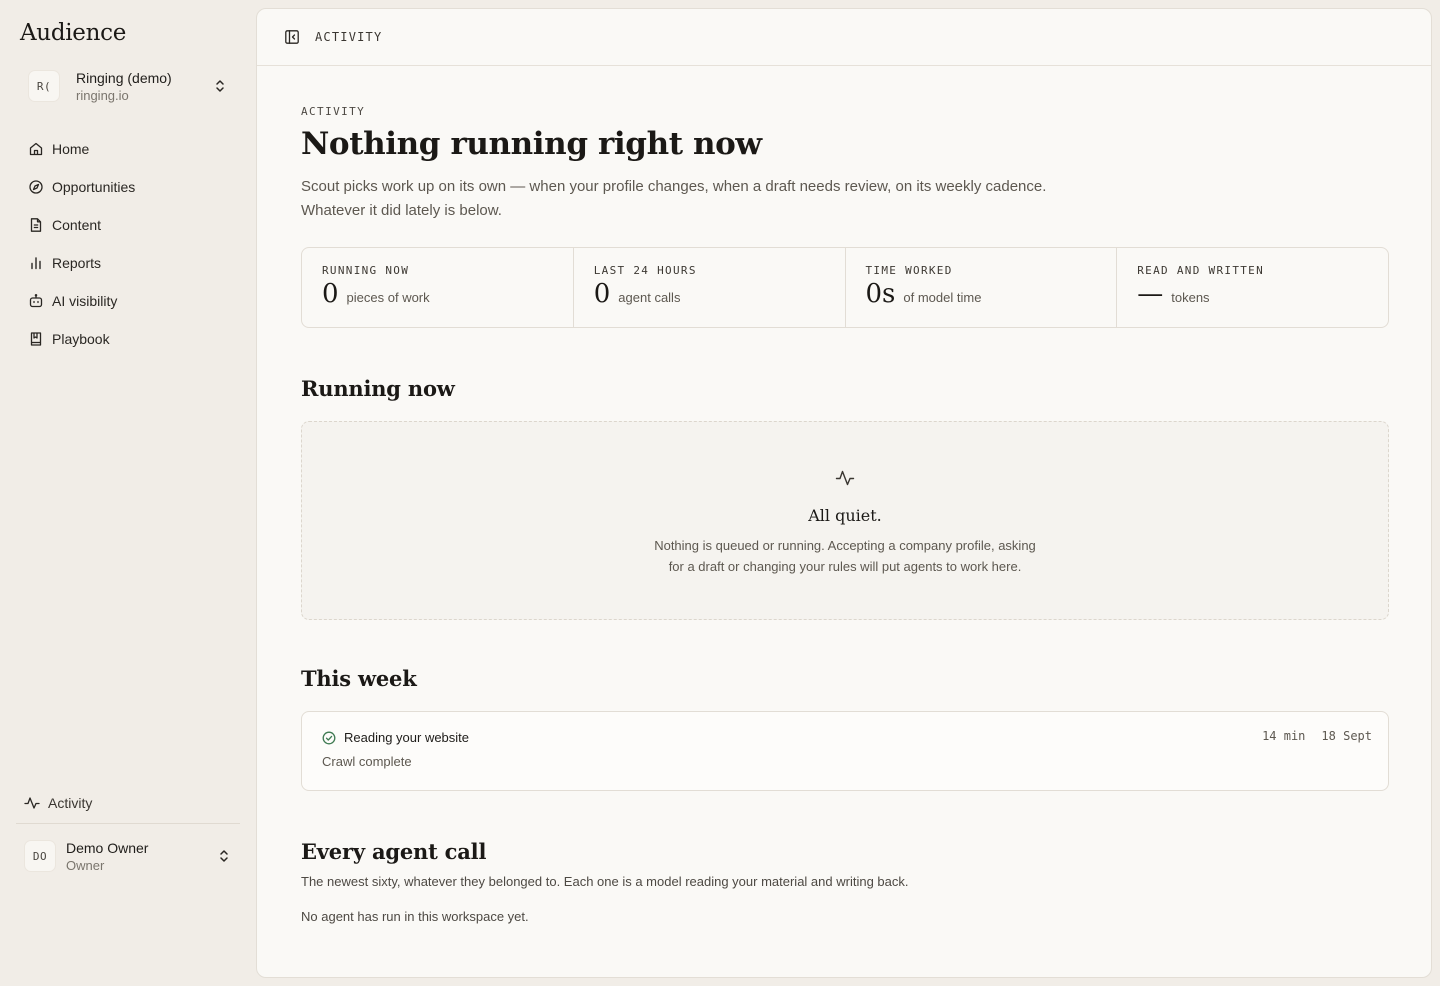  Describe the element at coordinates (359, 679) in the screenshot. I see `this-week-heading: This week` at that location.